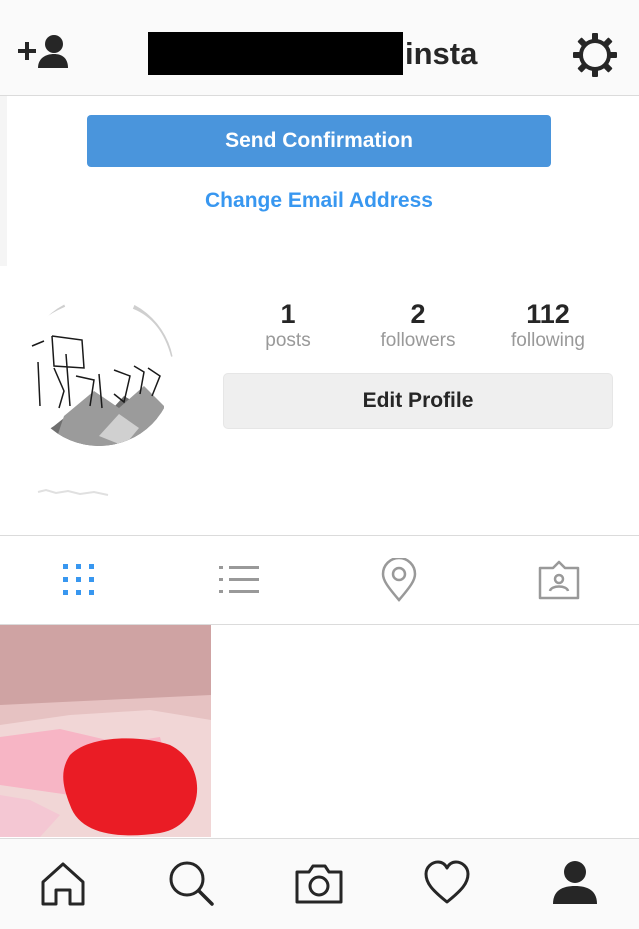 The width and height of the screenshot is (639, 929). Describe the element at coordinates (447, 883) in the screenshot. I see `heart-icon` at that location.